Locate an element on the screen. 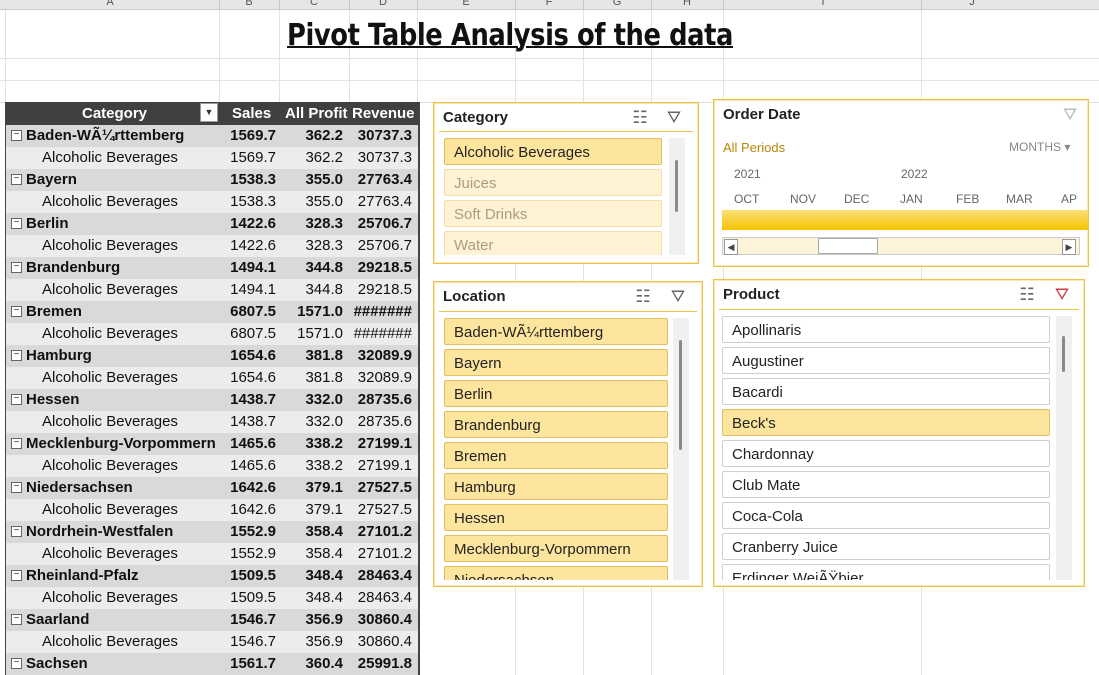 Image resolution: width=1099 pixels, height=675 pixels. column-header-g: G is located at coordinates (617, 4).